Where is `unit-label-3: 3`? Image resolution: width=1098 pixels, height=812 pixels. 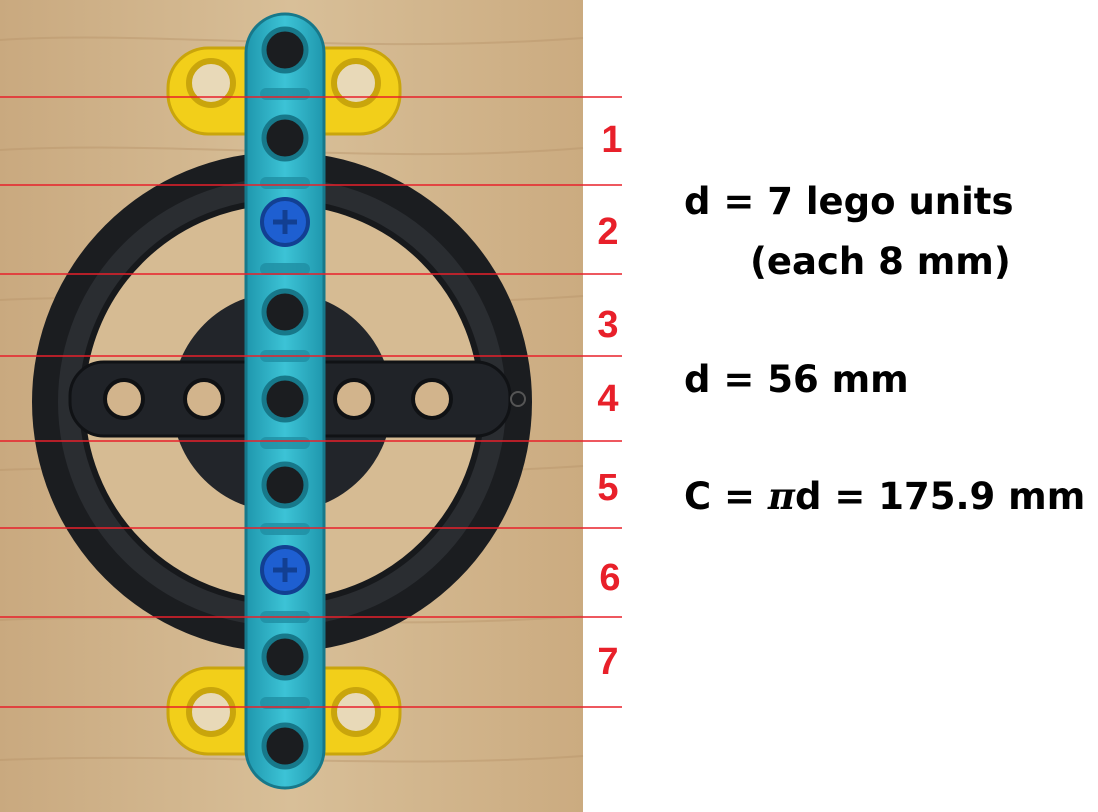 unit-label-3: 3 is located at coordinates (608, 325).